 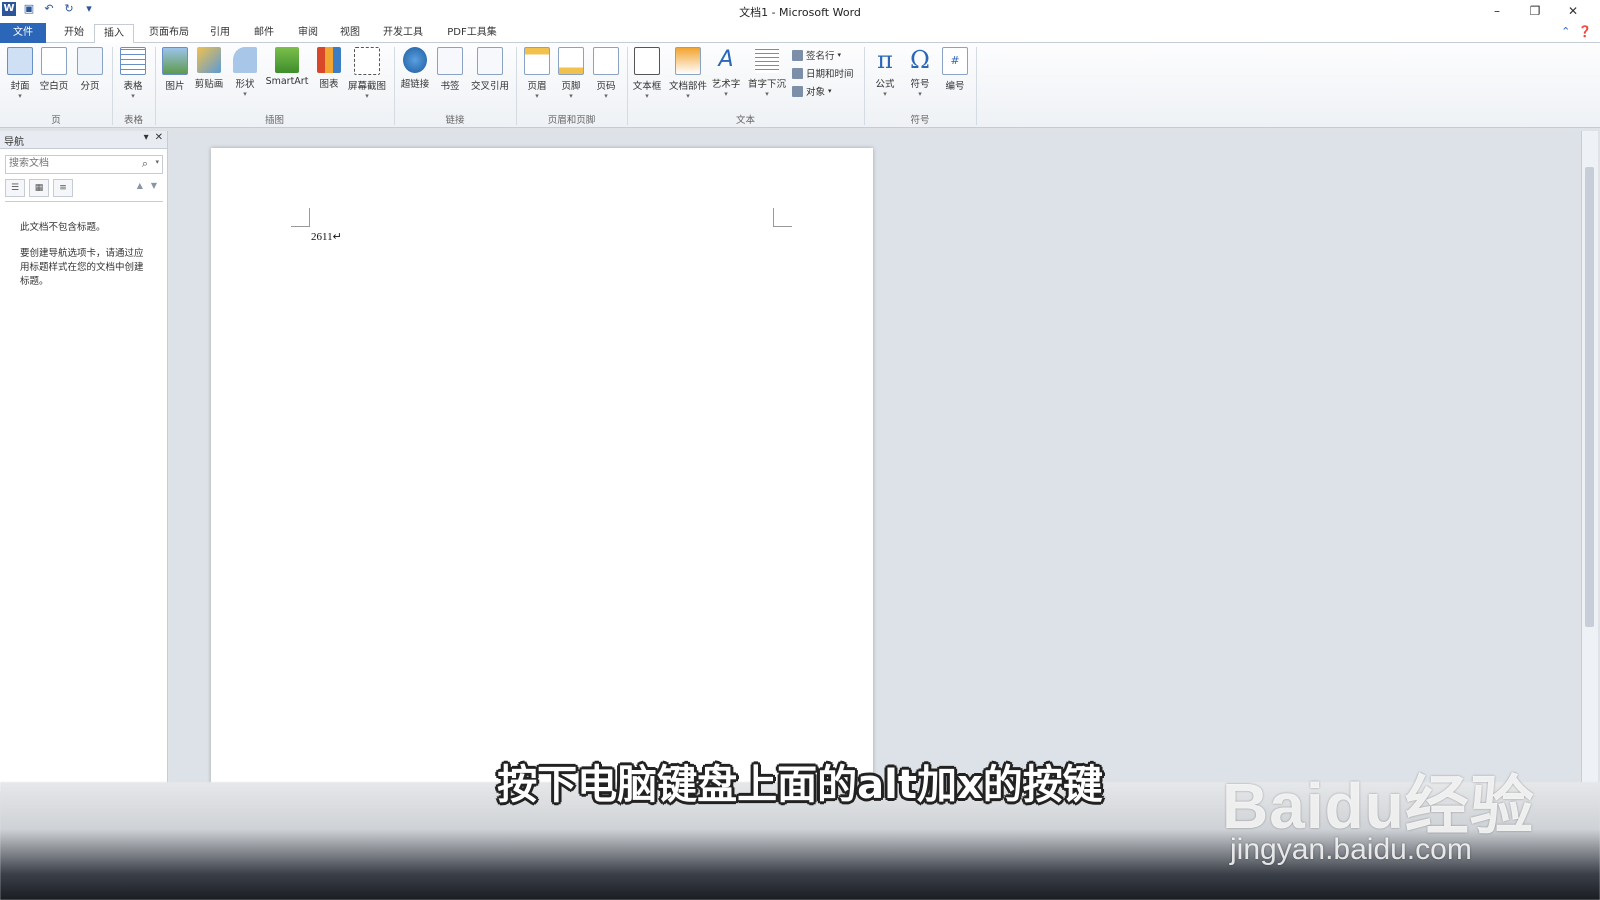 I want to click on quick-parts-button: 文档部件 ▾, so click(x=688, y=73).